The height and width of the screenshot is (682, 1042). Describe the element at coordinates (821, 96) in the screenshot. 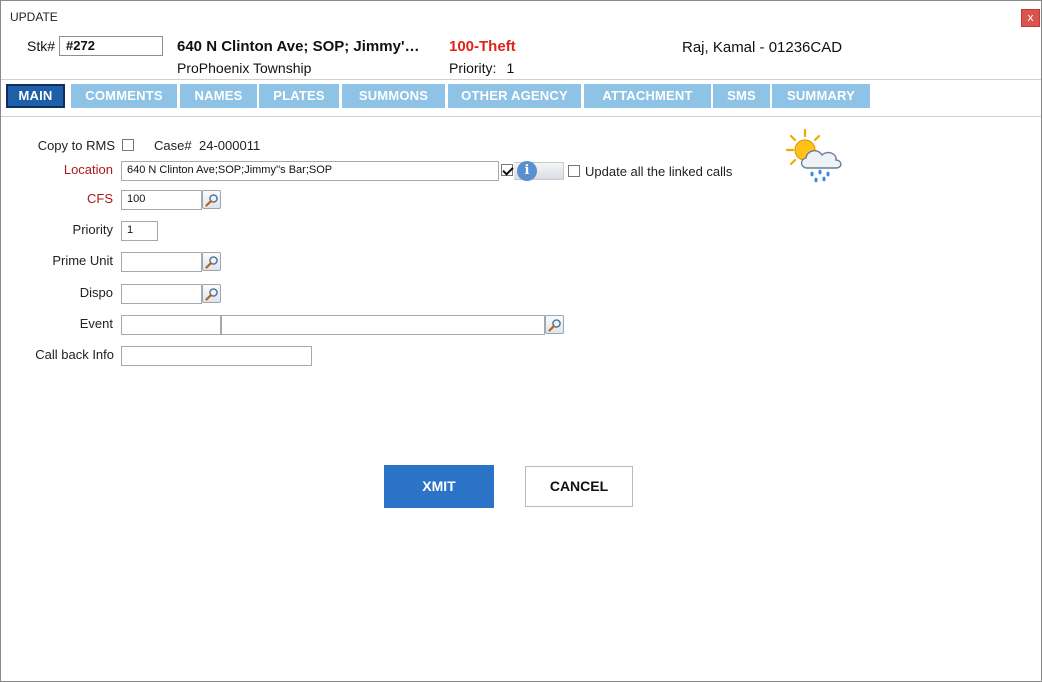

I see `tab-summary: SUMMARY` at that location.